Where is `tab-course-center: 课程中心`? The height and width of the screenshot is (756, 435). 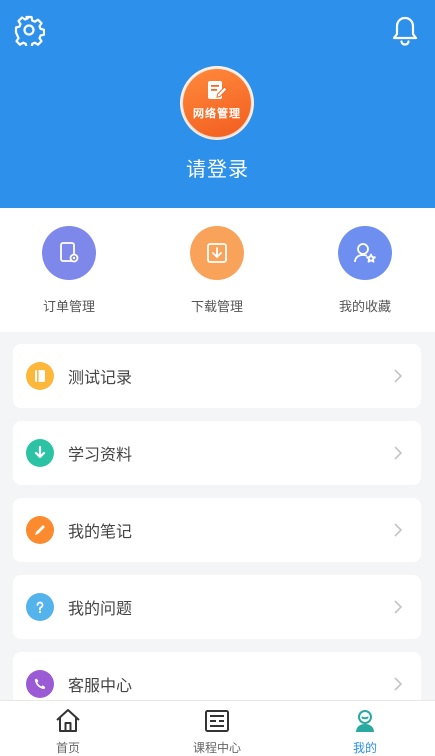
tab-course-center: 课程中心 is located at coordinates (217, 728).